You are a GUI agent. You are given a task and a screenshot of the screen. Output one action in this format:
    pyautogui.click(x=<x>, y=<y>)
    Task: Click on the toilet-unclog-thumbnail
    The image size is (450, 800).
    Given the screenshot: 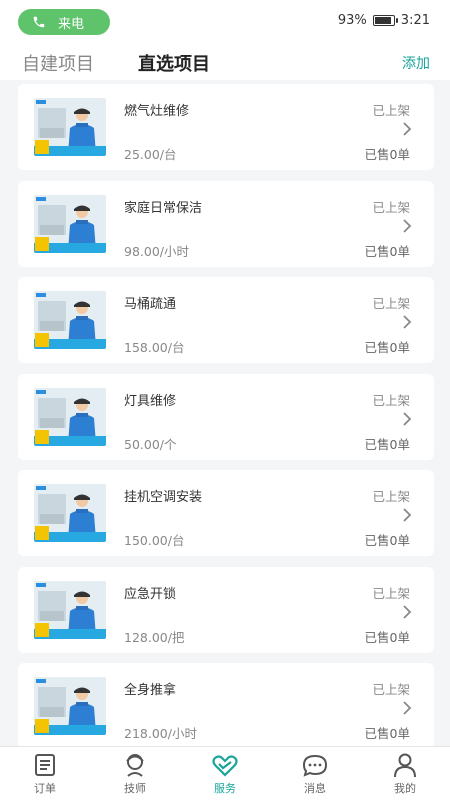 What is the action you would take?
    pyautogui.click(x=70, y=320)
    